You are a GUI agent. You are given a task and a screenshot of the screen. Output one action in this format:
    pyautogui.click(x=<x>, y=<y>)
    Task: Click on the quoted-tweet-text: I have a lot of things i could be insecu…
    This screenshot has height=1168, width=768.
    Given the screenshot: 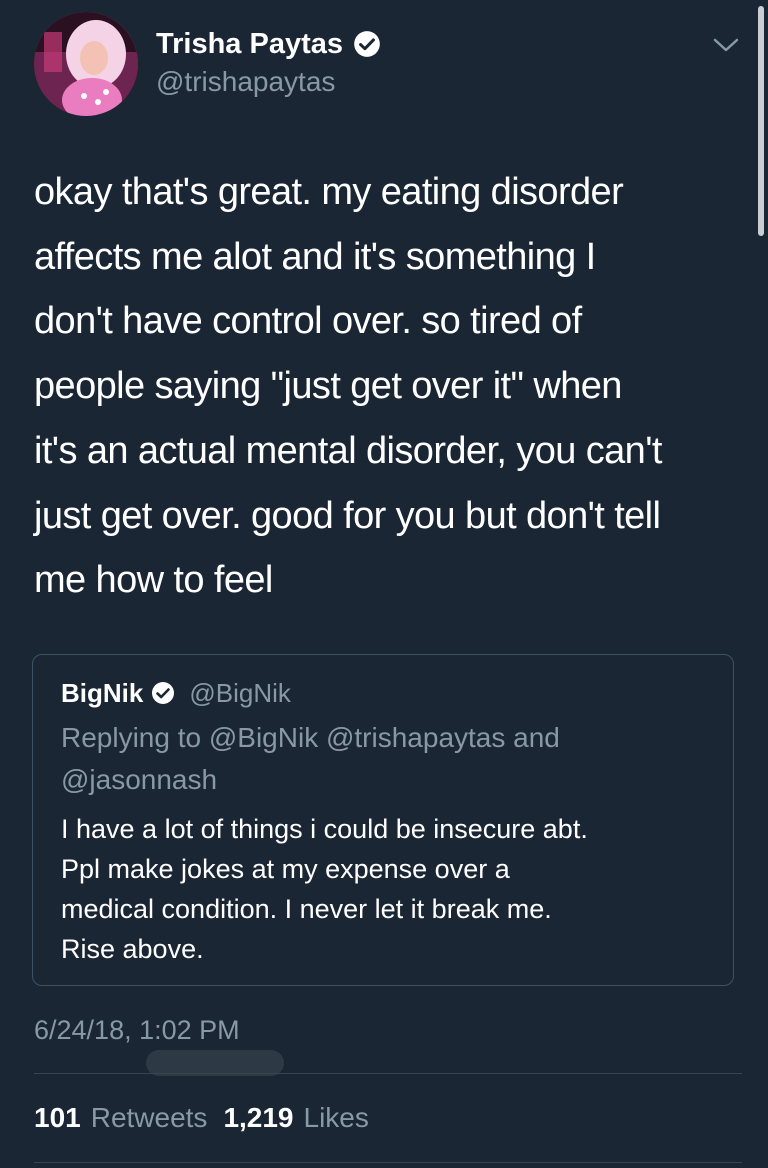 What is the action you would take?
    pyautogui.click(x=324, y=889)
    